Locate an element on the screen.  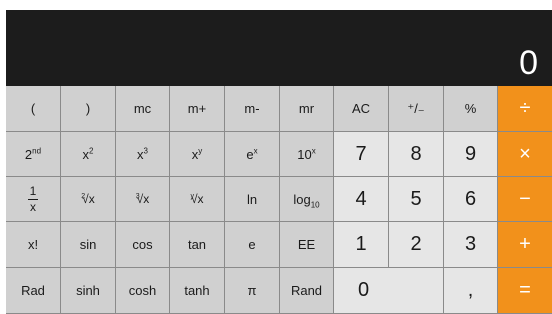
digit-8-key: 8 is located at coordinates (416, 154).